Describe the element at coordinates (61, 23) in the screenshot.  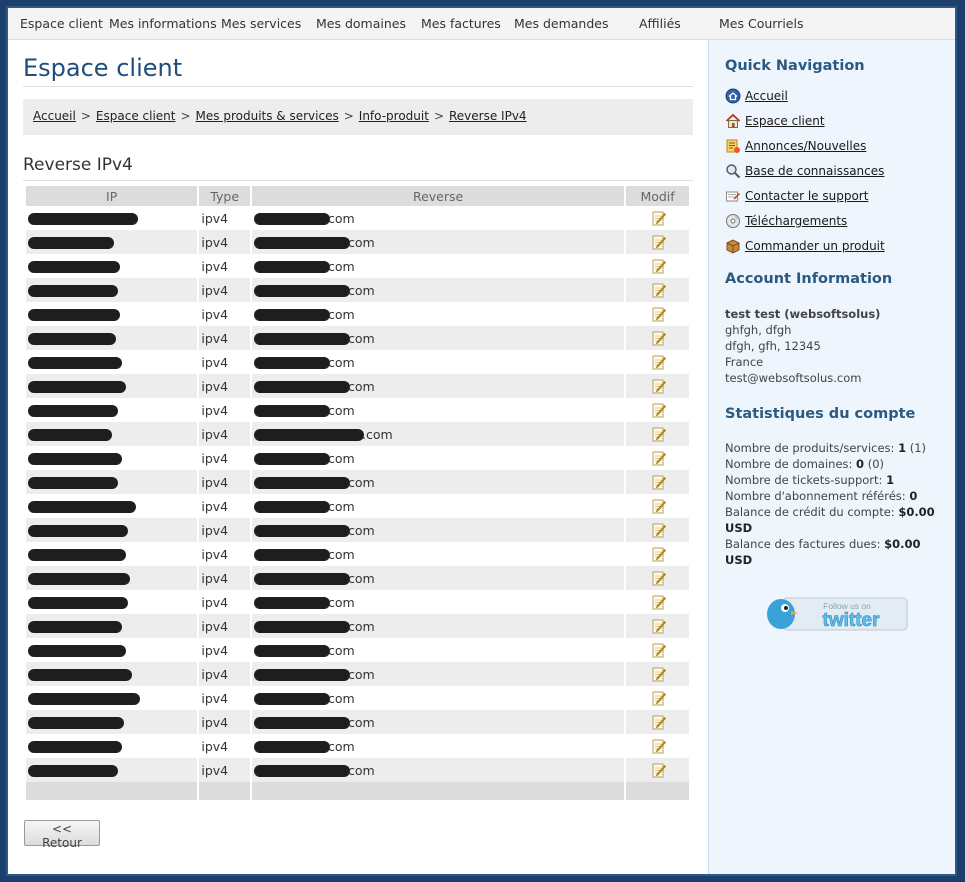
I see `topnav-espace-client: Espace client` at that location.